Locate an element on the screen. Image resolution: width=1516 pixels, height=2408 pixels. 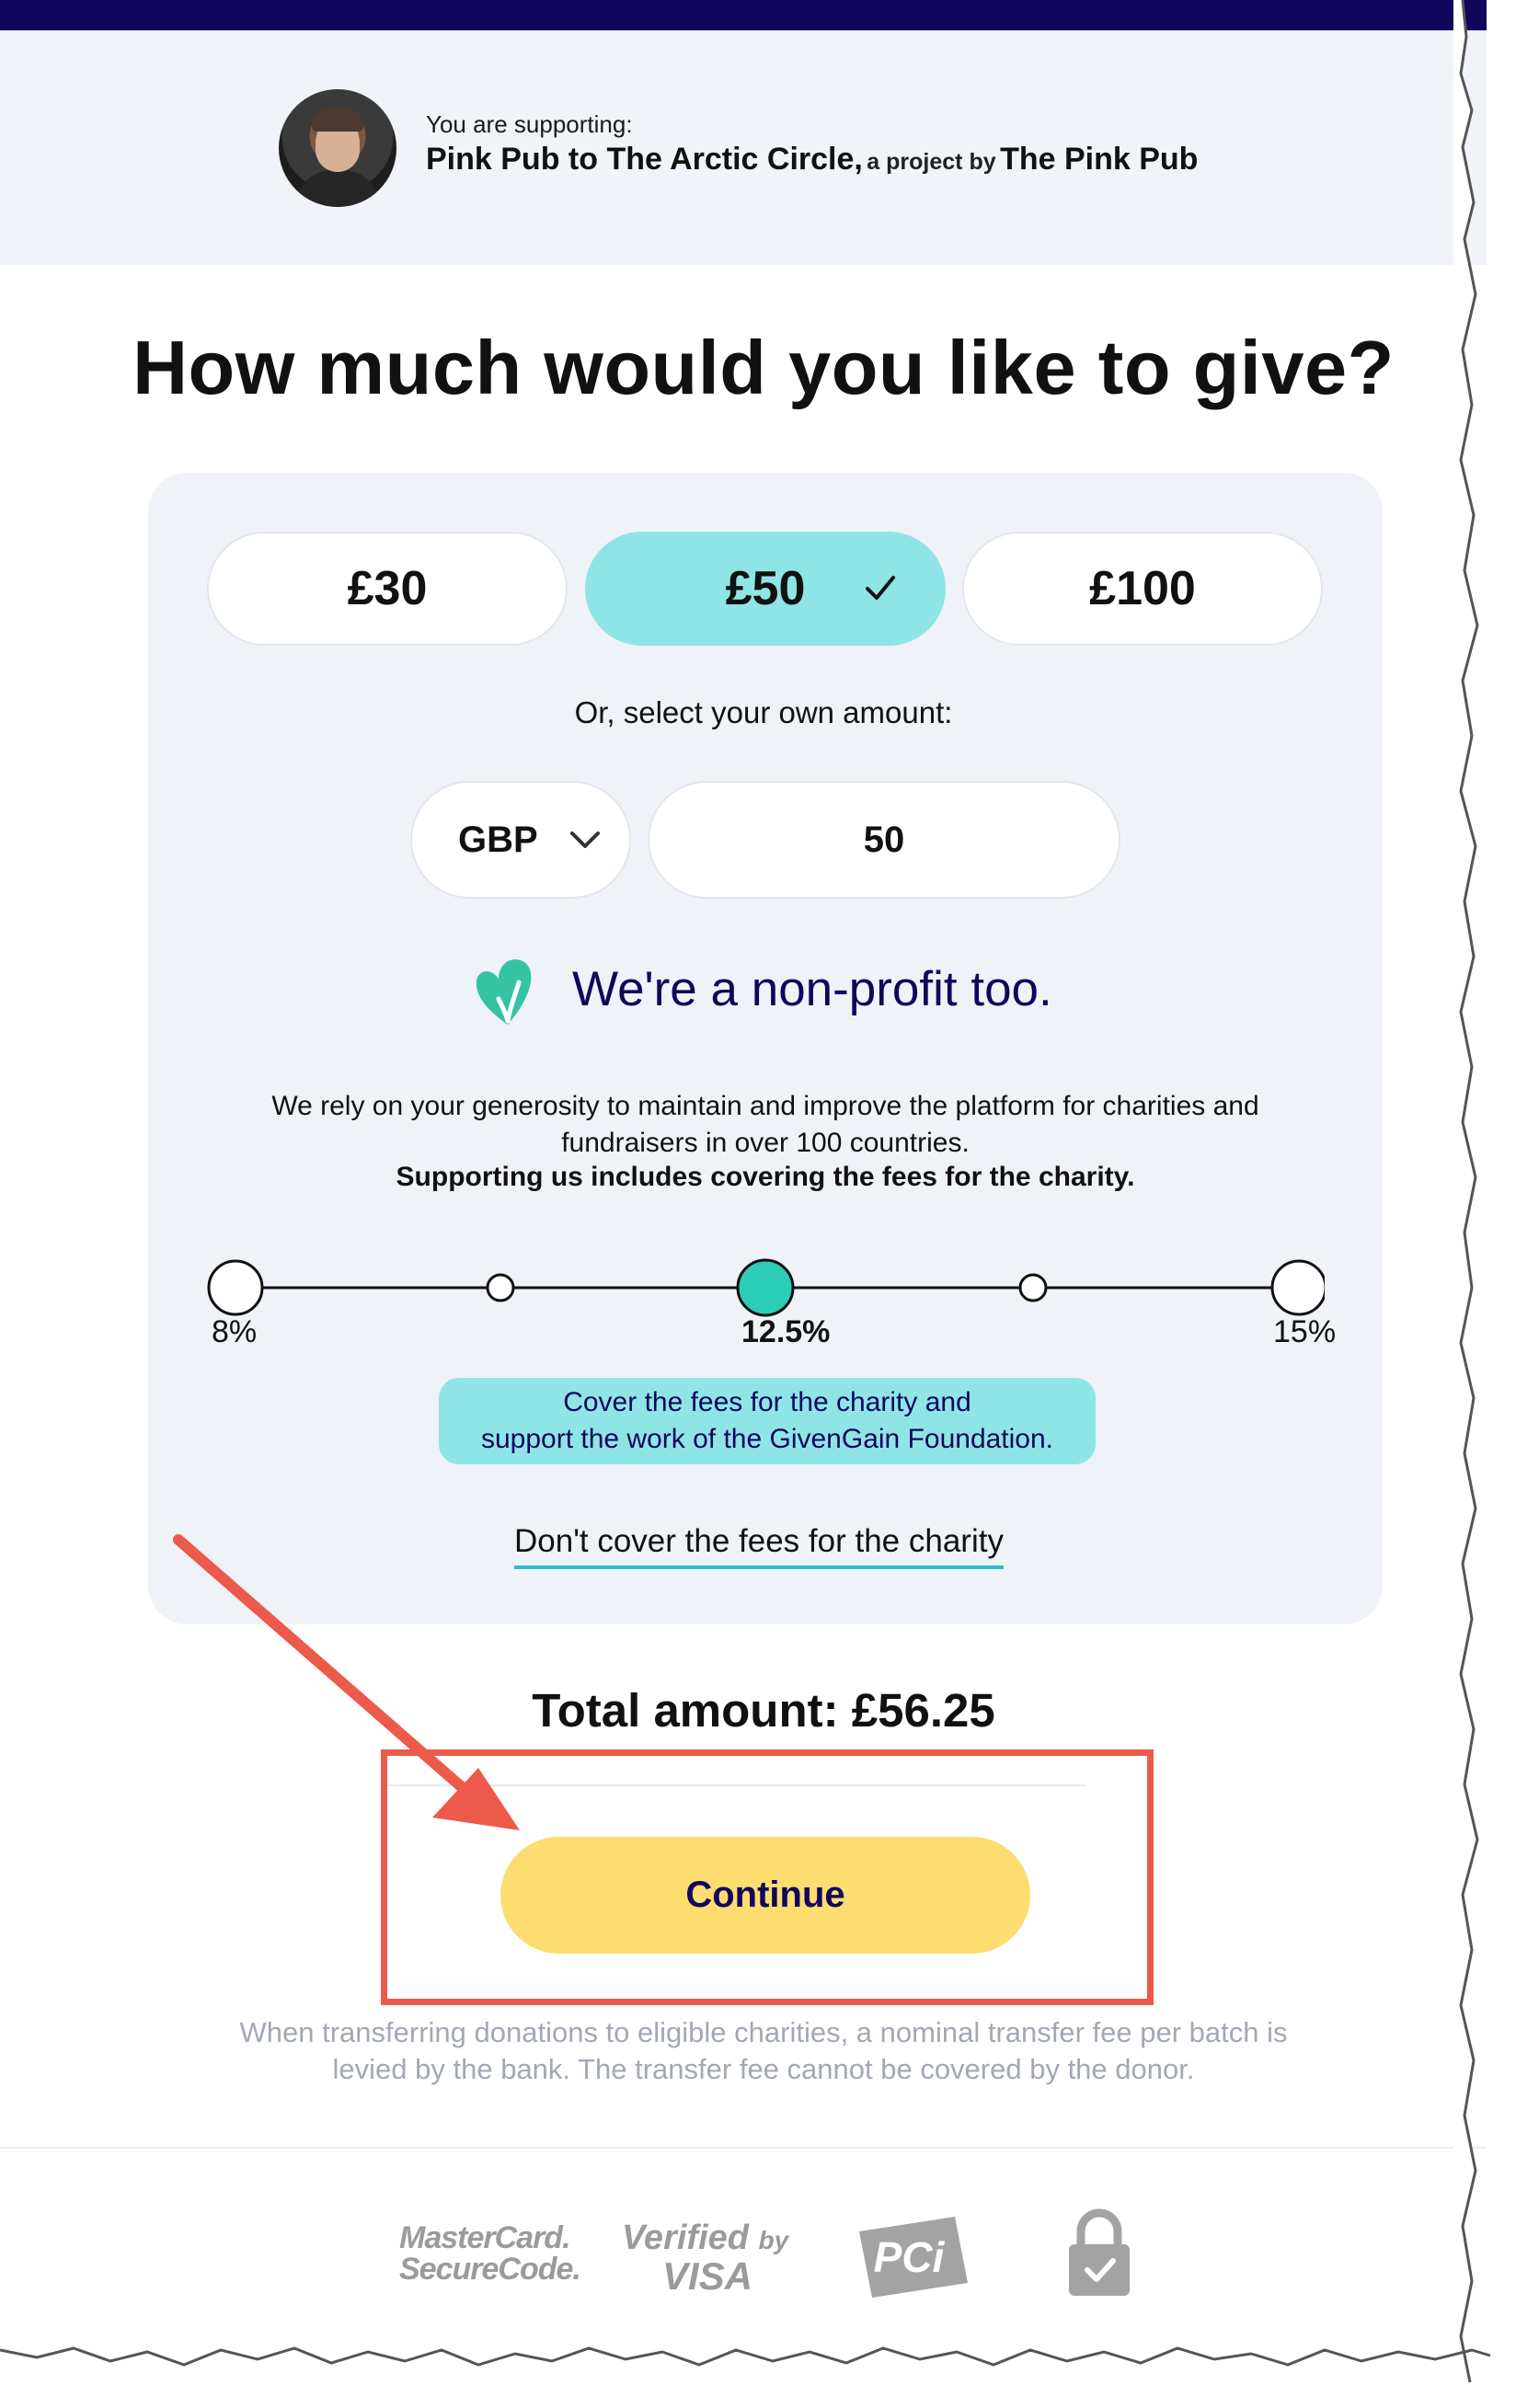
heart-icon is located at coordinates (504, 992).